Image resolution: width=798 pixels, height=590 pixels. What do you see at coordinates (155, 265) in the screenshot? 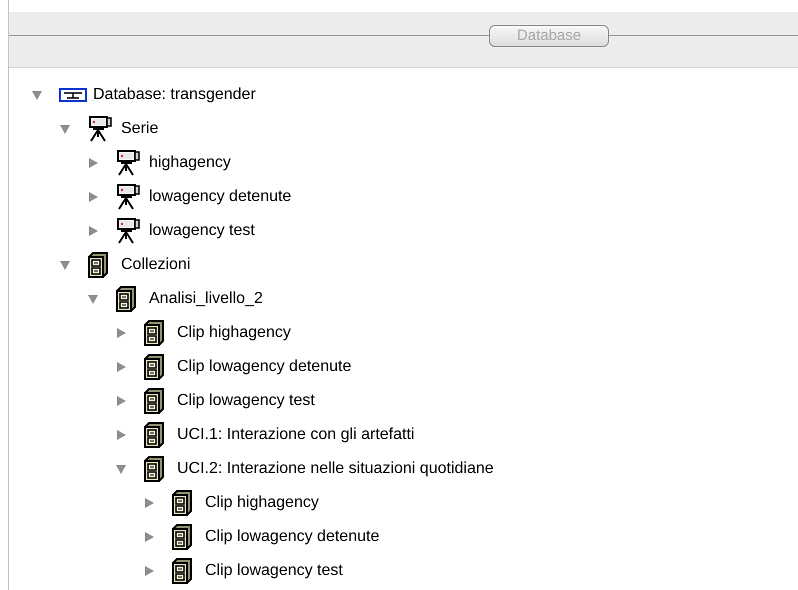
I see `tree-item: Collezioni` at bounding box center [155, 265].